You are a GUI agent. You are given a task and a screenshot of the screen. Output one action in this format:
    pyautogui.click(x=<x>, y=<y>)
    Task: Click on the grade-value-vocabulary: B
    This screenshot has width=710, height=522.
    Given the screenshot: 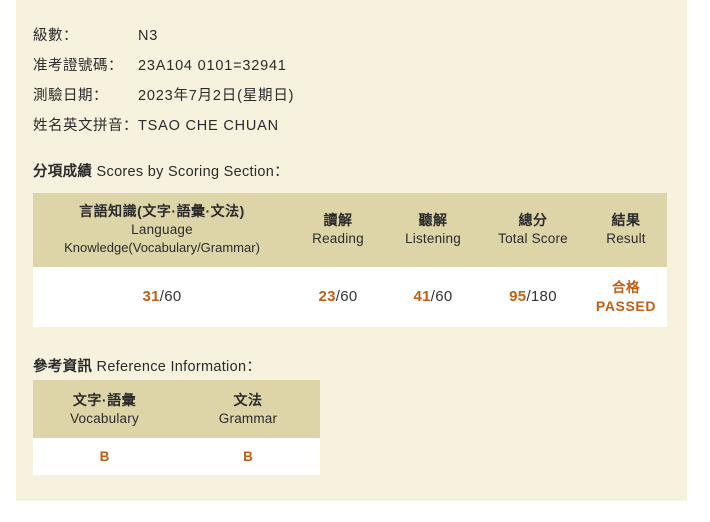 What is the action you would take?
    pyautogui.click(x=104, y=456)
    